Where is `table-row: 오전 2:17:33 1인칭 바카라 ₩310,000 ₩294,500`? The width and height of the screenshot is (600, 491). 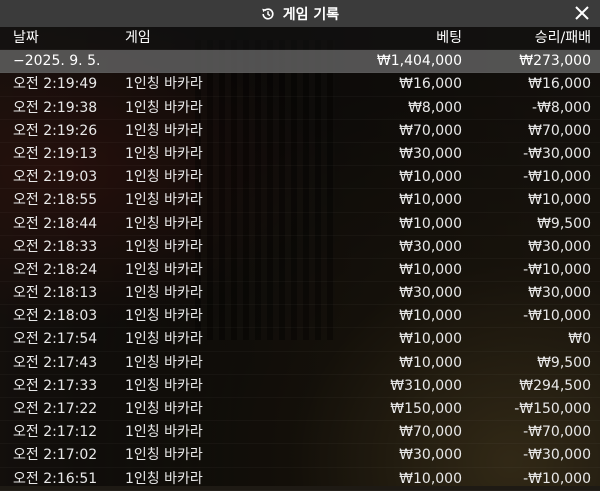 table-row: 오전 2:17:33 1인칭 바카라 ₩310,000 ₩294,500 is located at coordinates (300, 386).